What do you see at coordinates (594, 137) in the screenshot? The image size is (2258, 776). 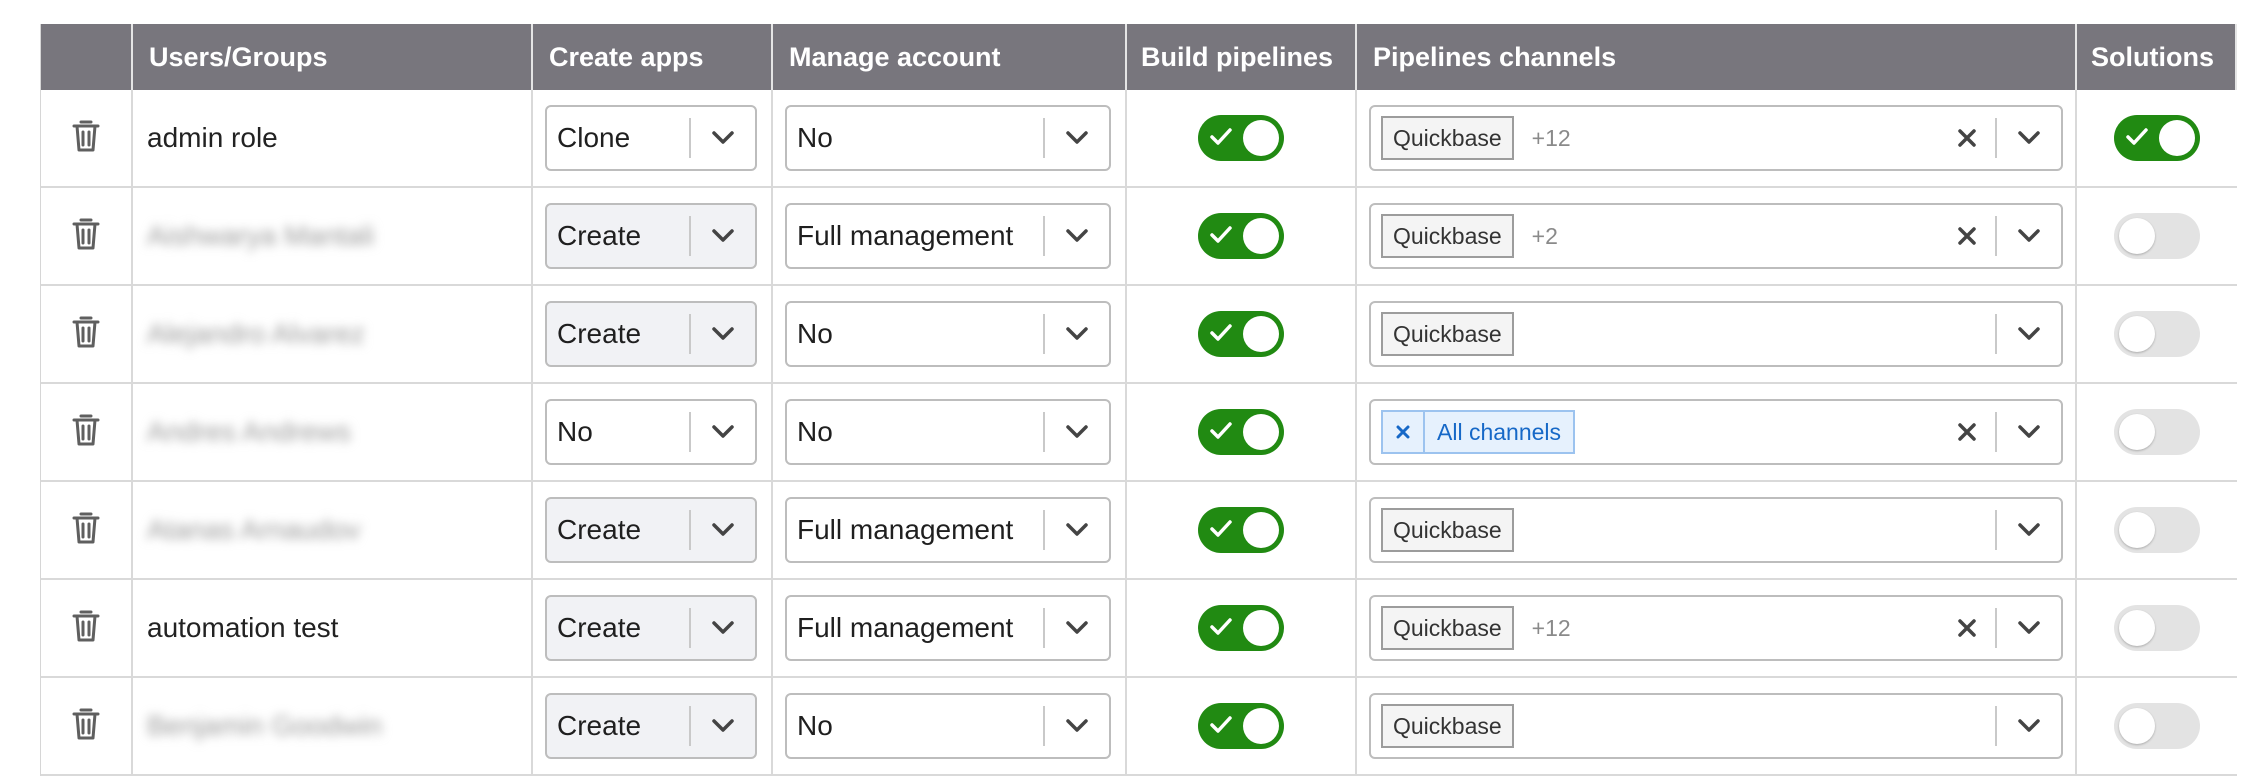 I see `create-apps-value: Clone` at bounding box center [594, 137].